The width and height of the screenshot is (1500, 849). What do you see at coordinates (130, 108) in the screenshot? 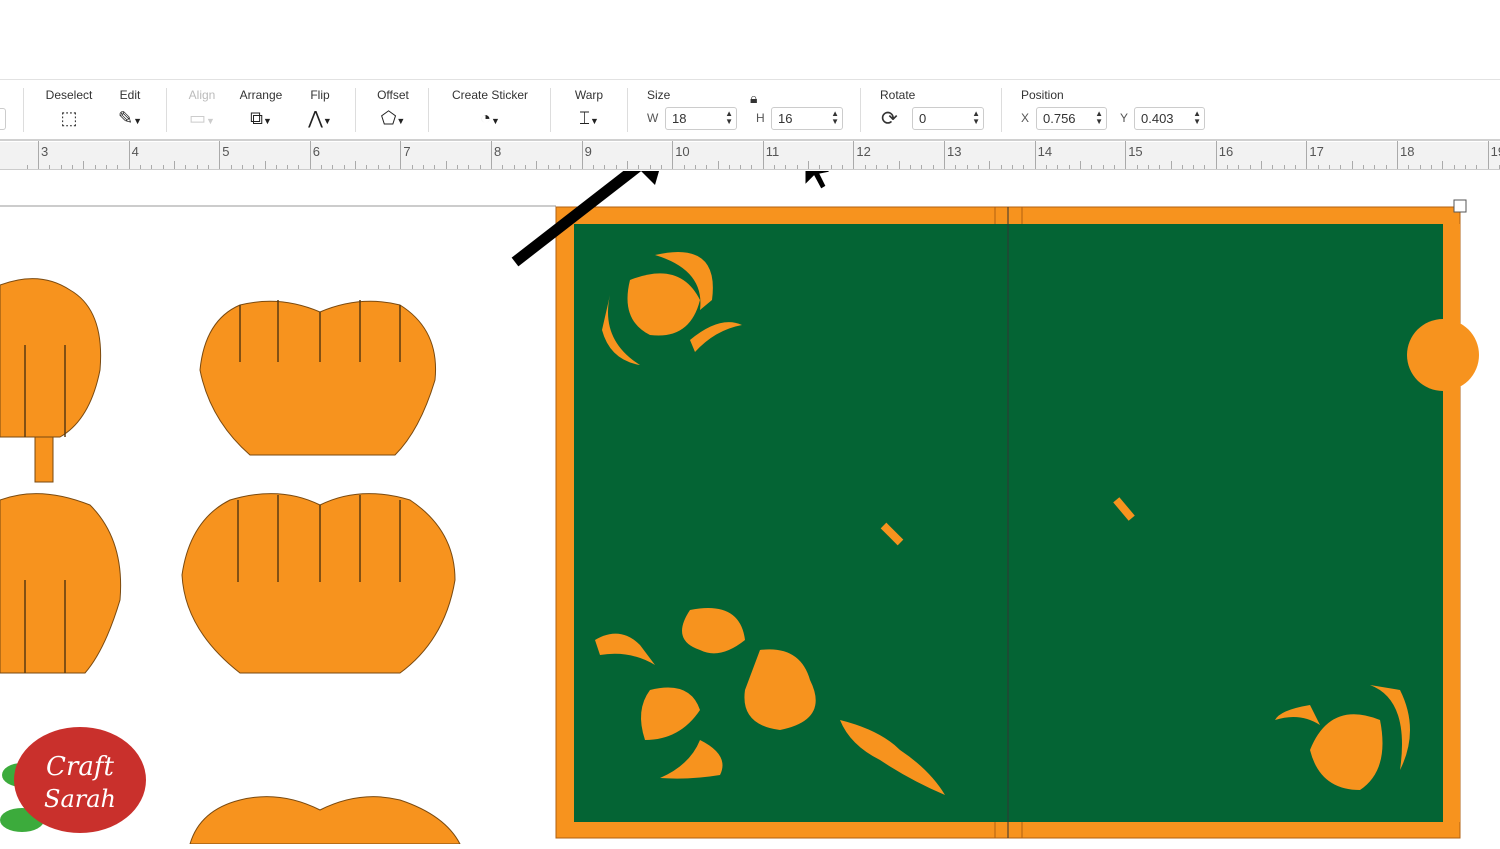
I see `edit-button: Edit ✎▼` at bounding box center [130, 108].